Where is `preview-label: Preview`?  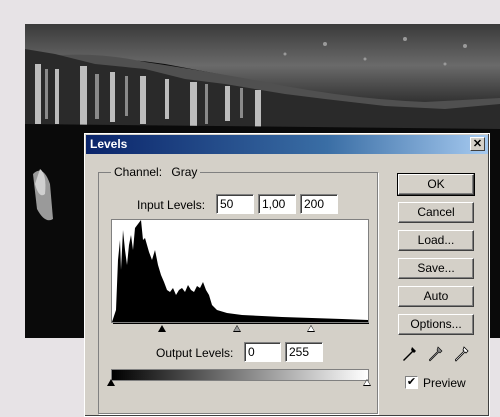
preview-label: Preview is located at coordinates (444, 383).